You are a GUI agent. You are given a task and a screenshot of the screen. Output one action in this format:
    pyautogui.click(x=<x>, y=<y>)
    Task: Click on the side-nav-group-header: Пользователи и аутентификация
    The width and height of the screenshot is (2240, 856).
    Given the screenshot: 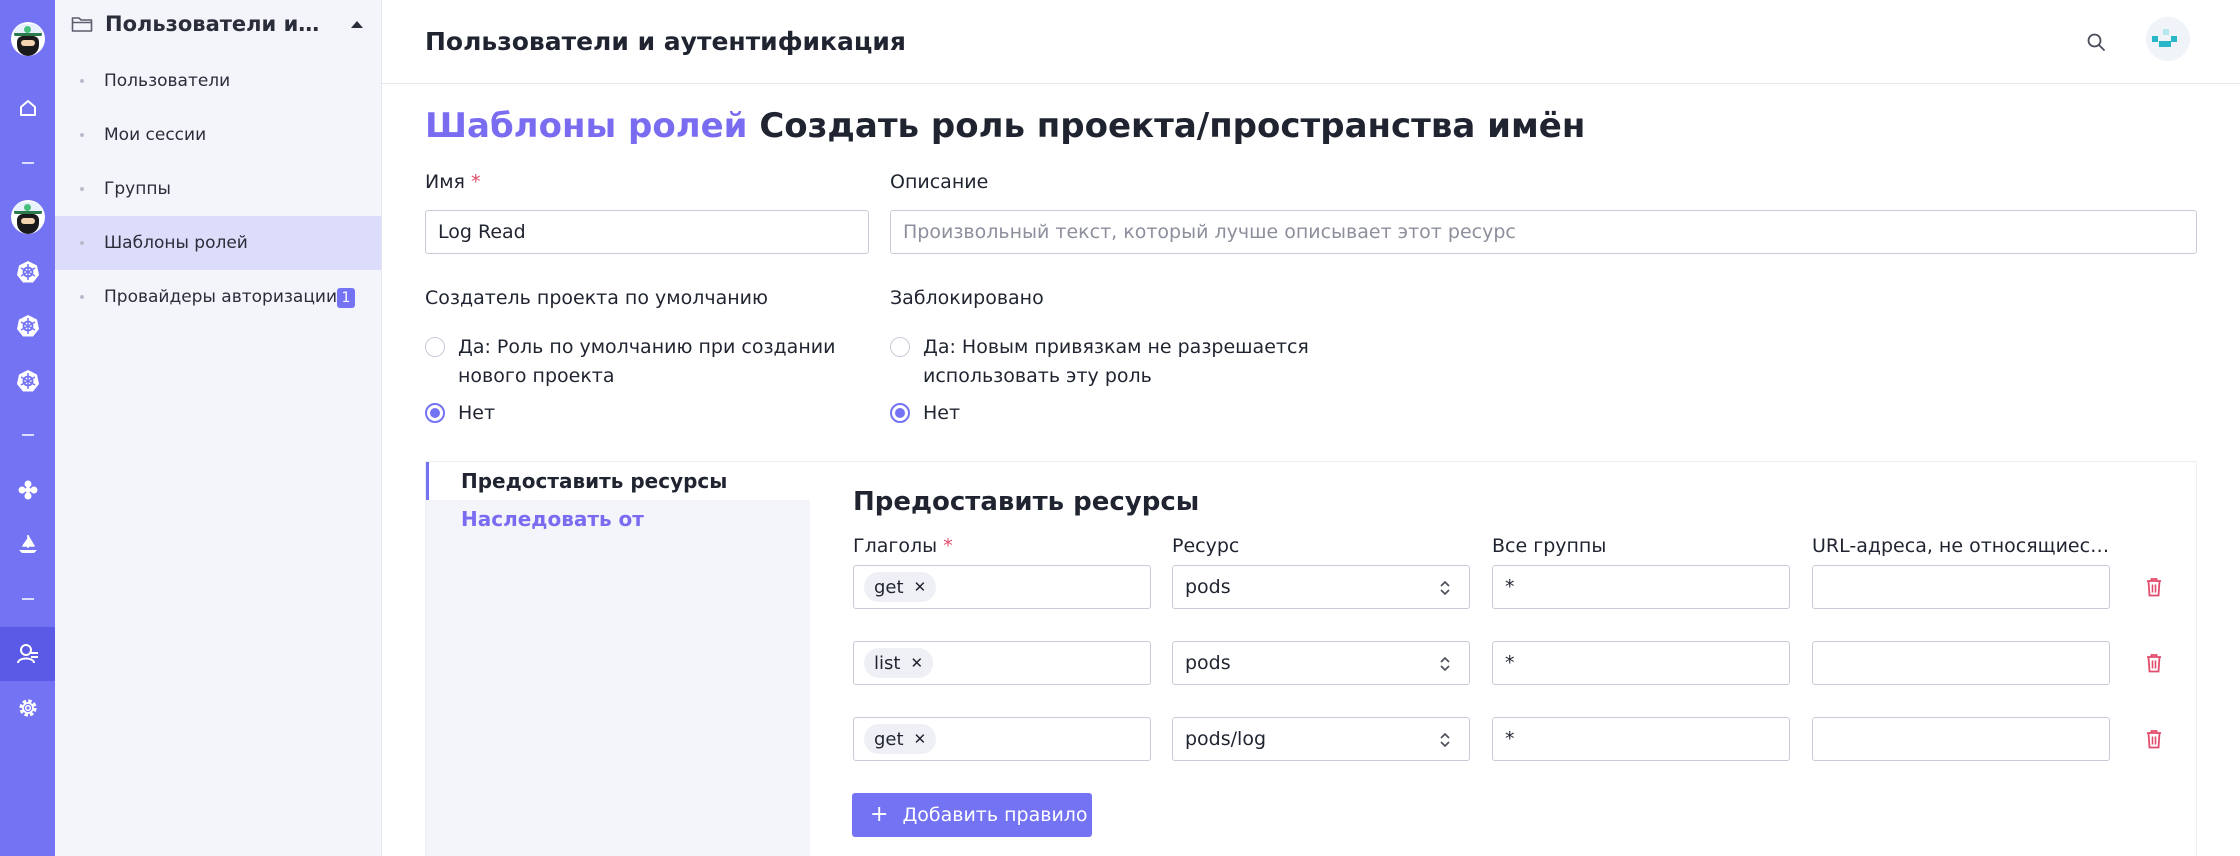 What is the action you would take?
    pyautogui.click(x=218, y=24)
    